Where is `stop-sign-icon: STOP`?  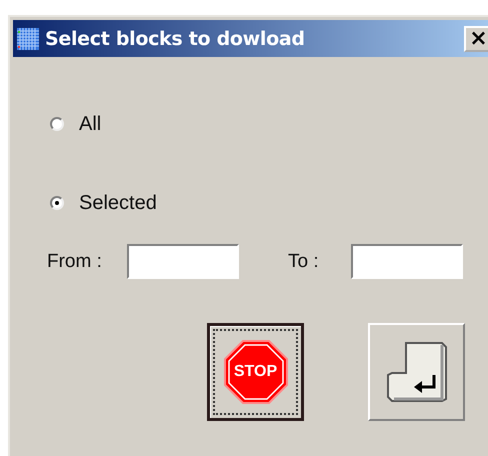 stop-sign-icon: STOP is located at coordinates (256, 372).